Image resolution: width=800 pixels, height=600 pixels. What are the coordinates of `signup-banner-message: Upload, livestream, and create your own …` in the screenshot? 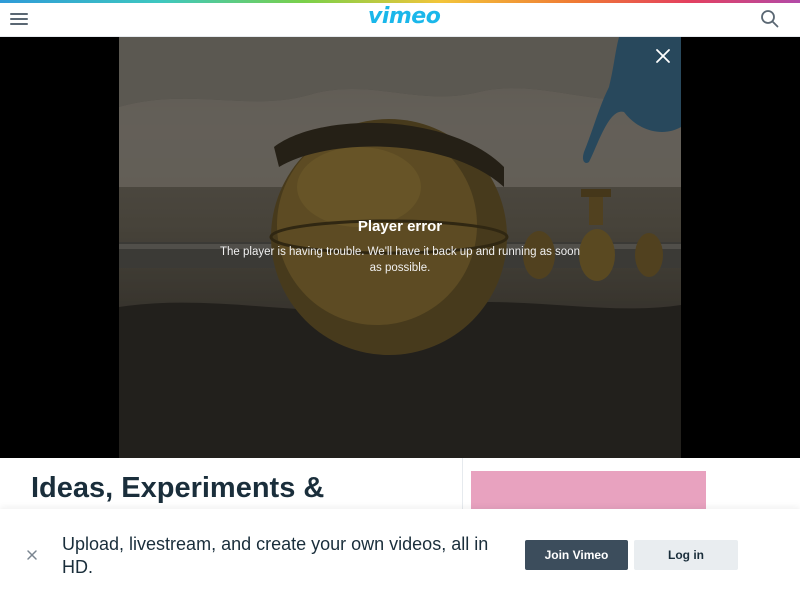 It's located at (275, 555).